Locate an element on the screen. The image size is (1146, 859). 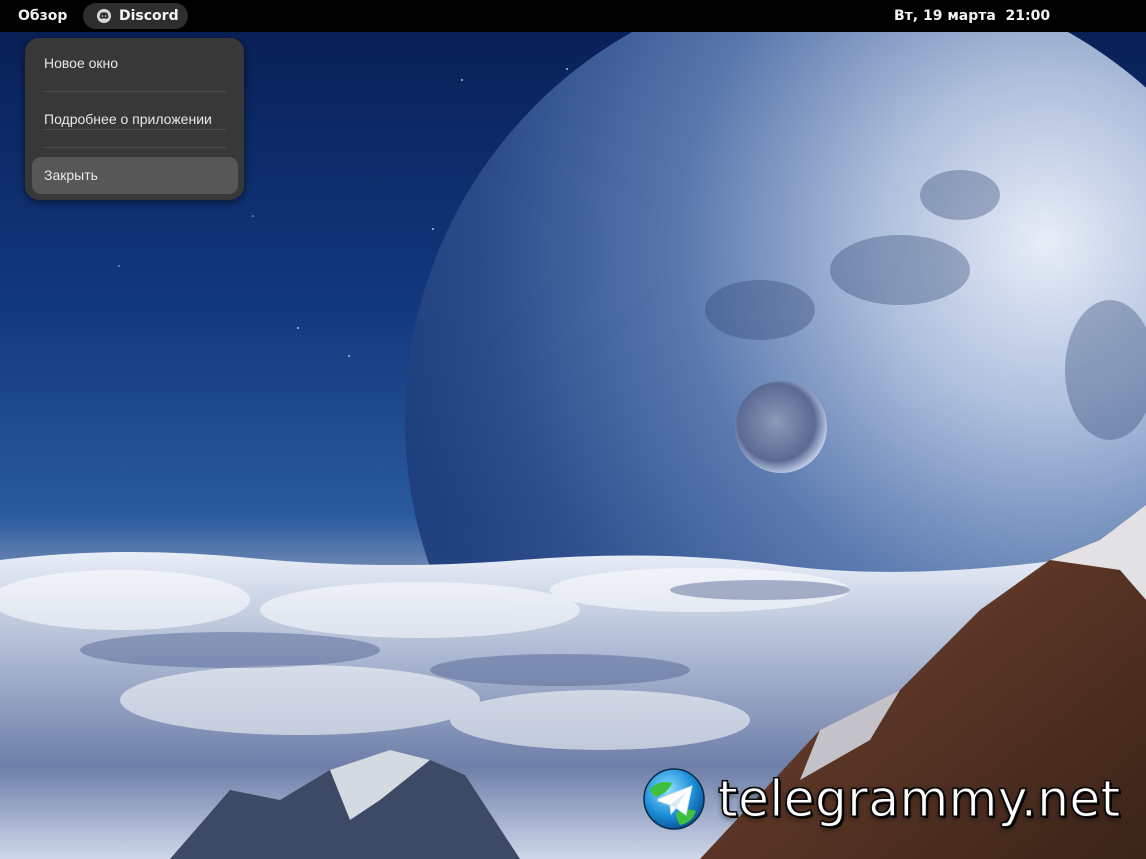
discord-icon is located at coordinates (104, 16).